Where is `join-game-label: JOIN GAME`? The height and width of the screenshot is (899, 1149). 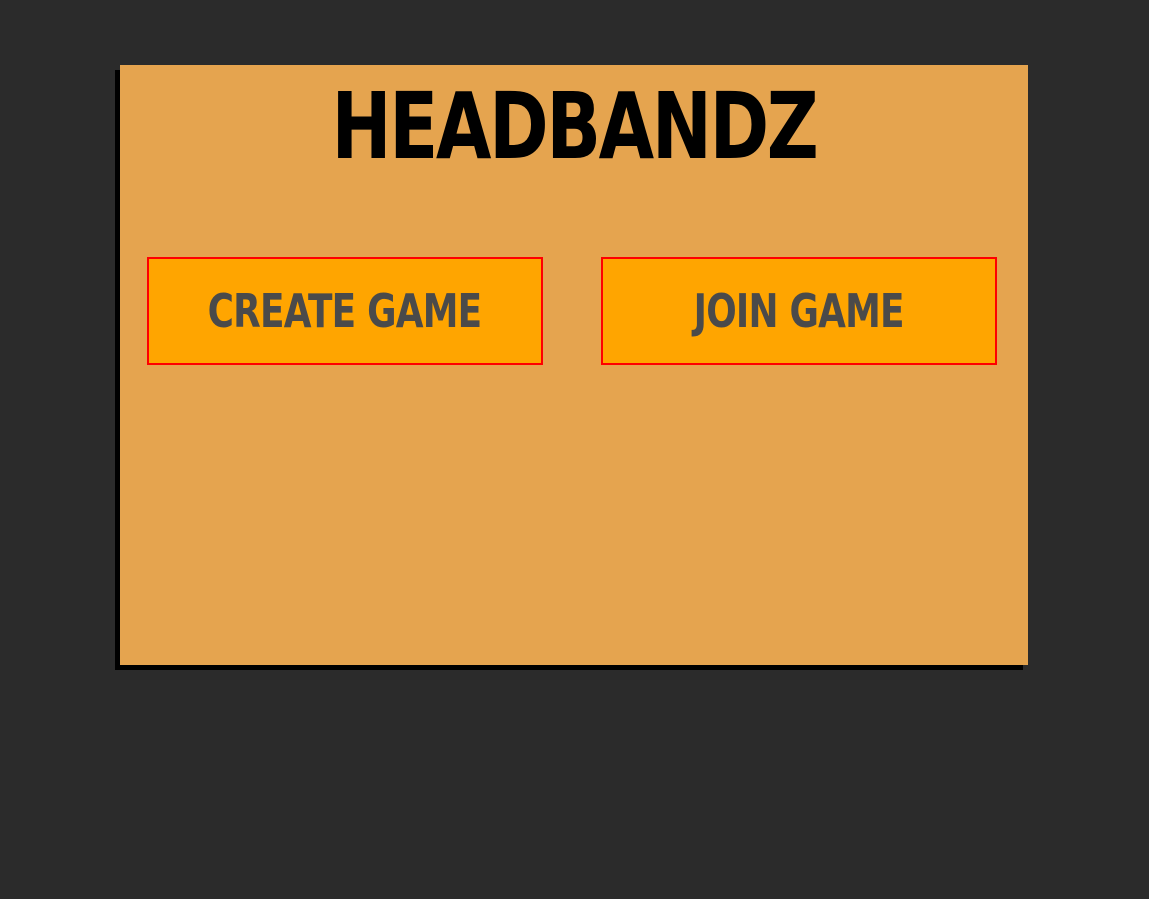 join-game-label: JOIN GAME is located at coordinates (799, 311).